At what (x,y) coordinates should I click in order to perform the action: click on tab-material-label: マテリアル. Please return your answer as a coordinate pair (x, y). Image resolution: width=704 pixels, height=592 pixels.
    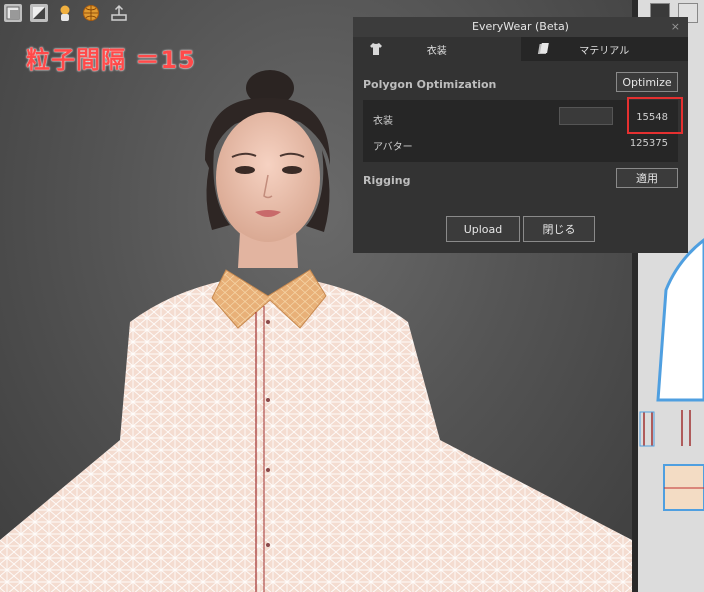
    Looking at the image, I should click on (604, 51).